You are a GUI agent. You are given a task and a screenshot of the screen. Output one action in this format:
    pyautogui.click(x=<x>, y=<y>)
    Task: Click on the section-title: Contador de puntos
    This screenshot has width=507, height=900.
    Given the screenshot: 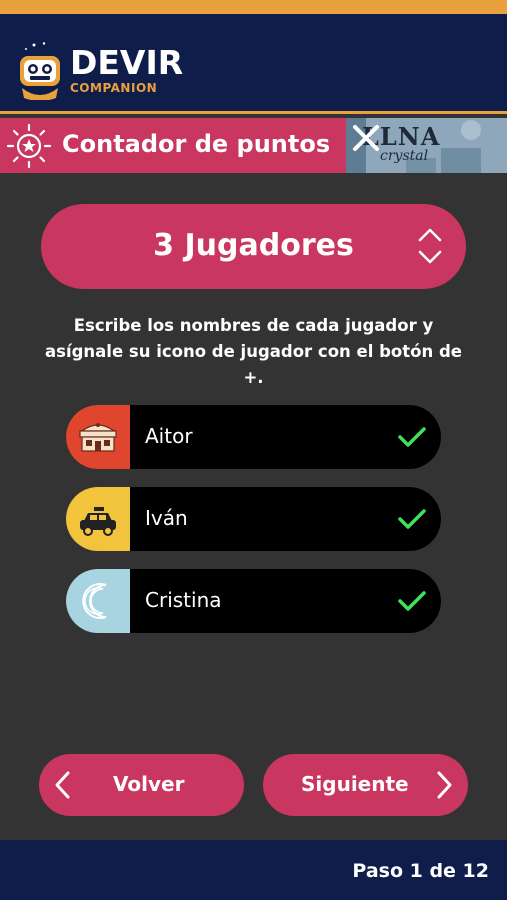 What is the action you would take?
    pyautogui.click(x=196, y=144)
    